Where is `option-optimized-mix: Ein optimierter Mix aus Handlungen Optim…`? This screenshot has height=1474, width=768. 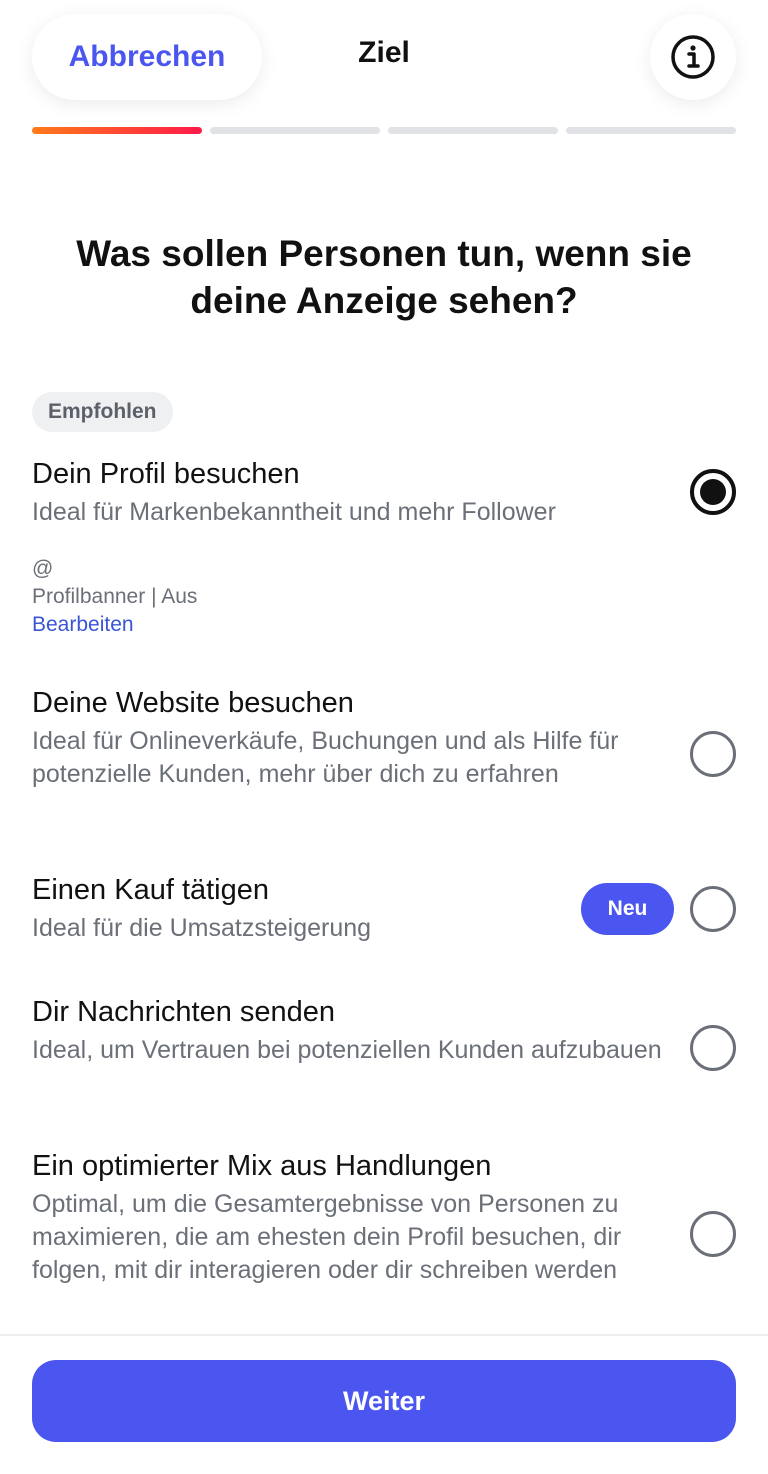 option-optimized-mix: Ein optimierter Mix aus Handlungen Optim… is located at coordinates (384, 1217).